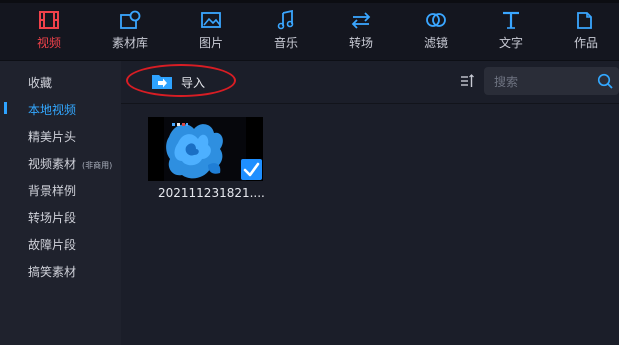 Image resolution: width=619 pixels, height=345 pixels. Describe the element at coordinates (194, 151) in the screenshot. I see `blue-rose-image` at that location.